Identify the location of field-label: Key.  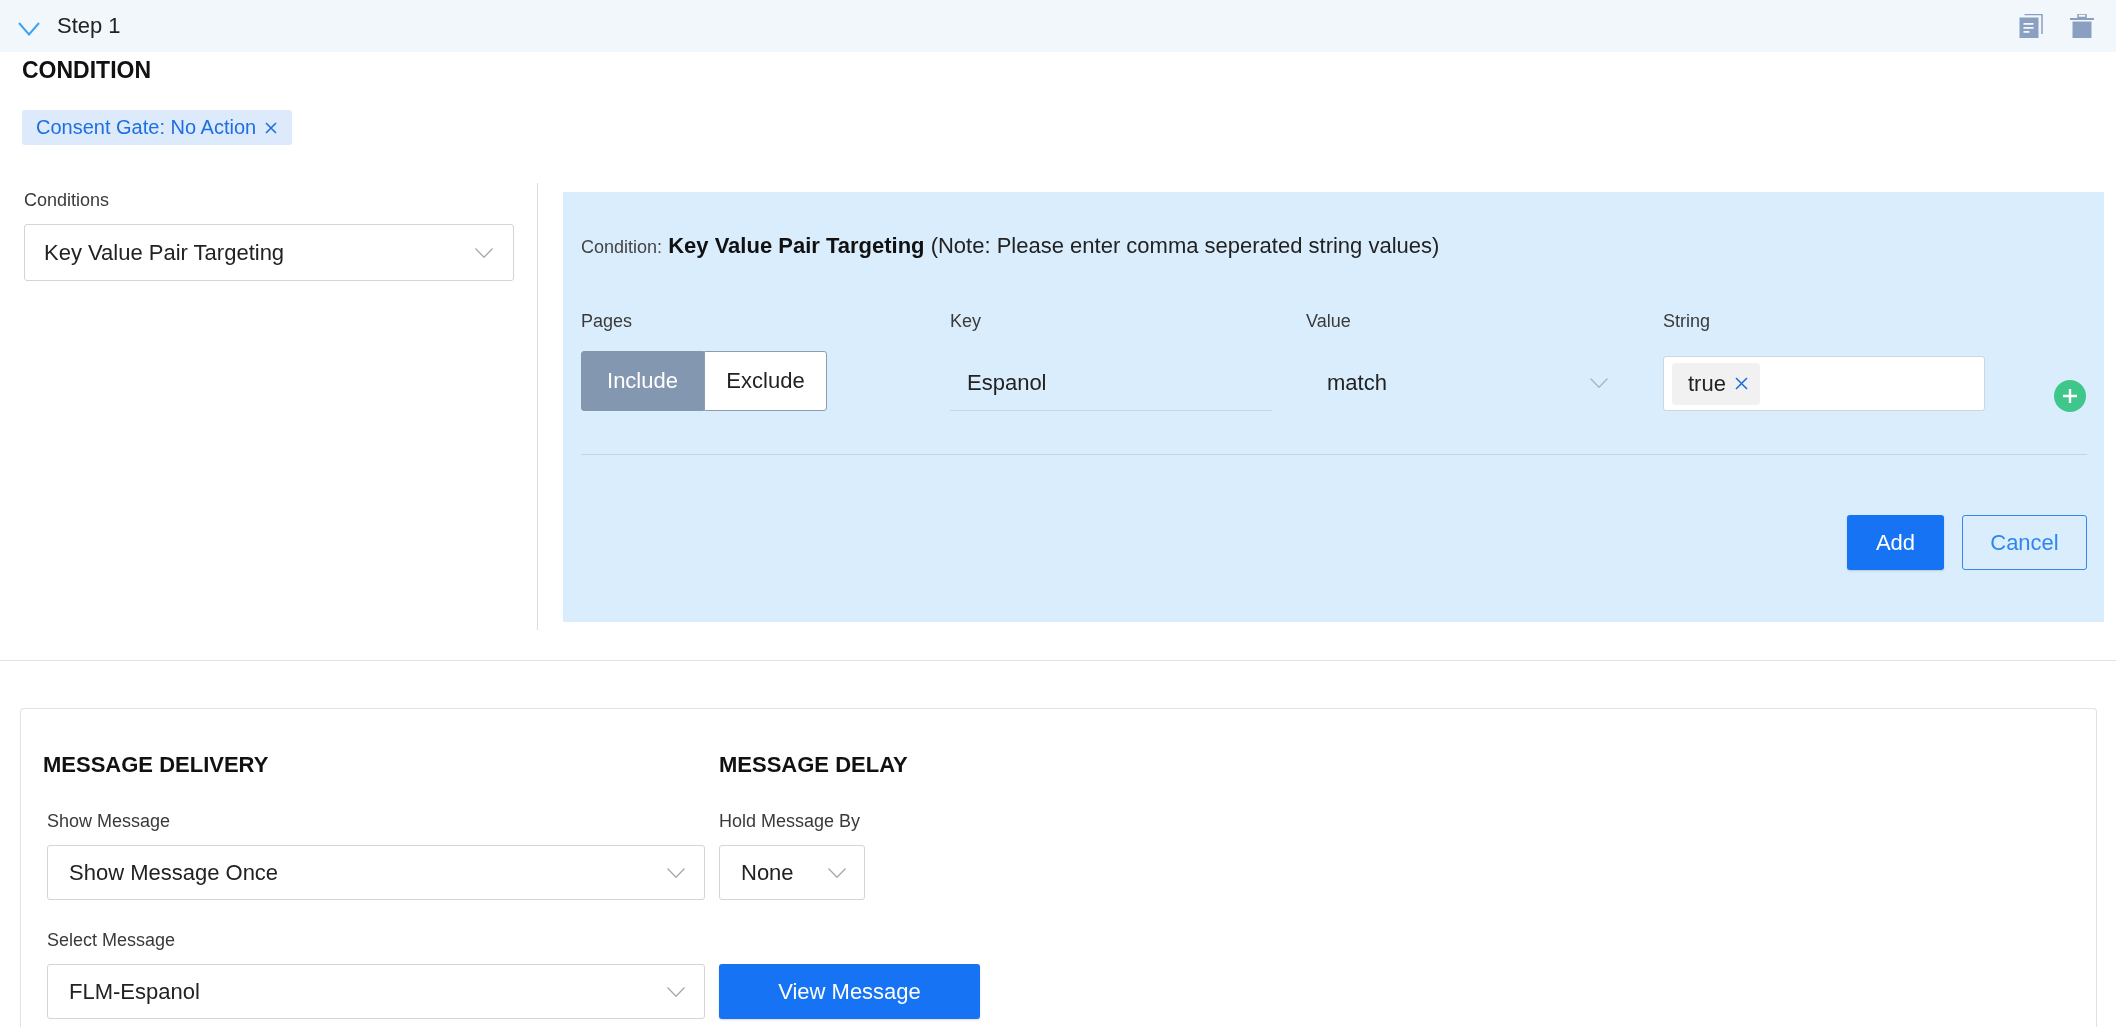
(966, 321).